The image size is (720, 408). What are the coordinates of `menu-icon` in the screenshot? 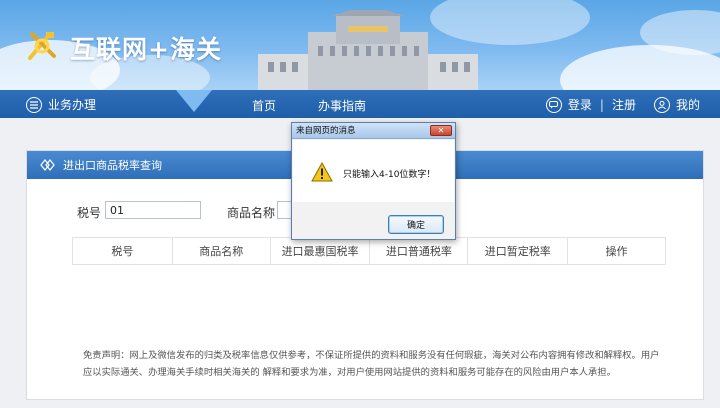 It's located at (34, 104).